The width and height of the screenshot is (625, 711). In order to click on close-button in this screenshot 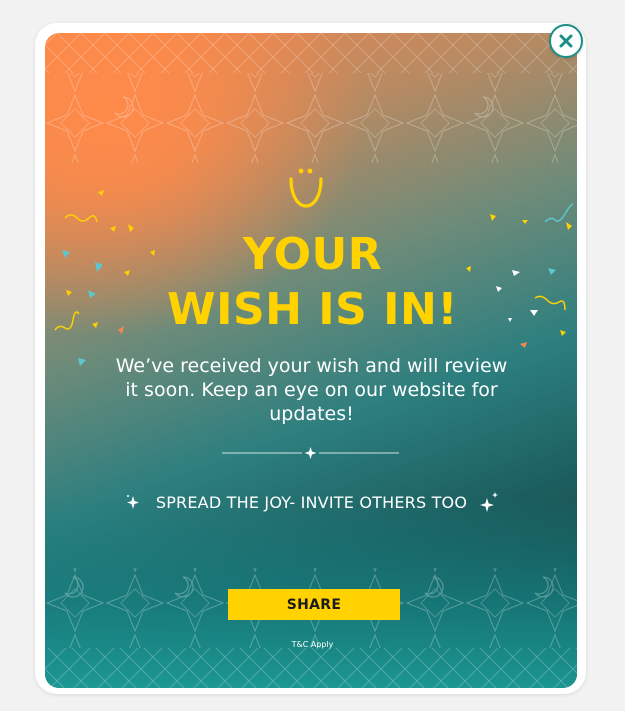, I will do `click(566, 41)`.